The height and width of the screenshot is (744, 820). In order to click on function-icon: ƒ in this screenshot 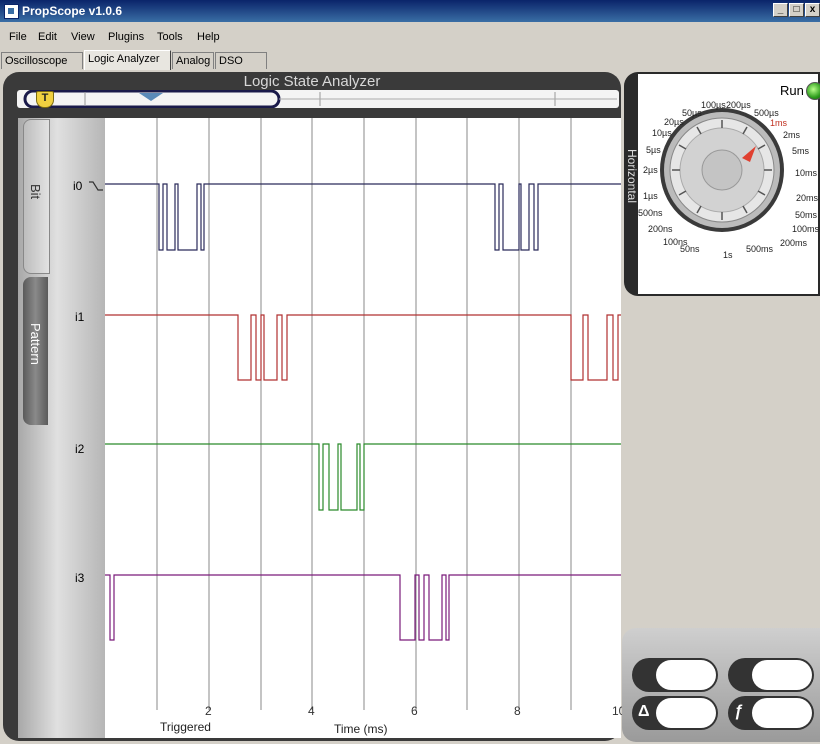, I will do `click(738, 711)`.